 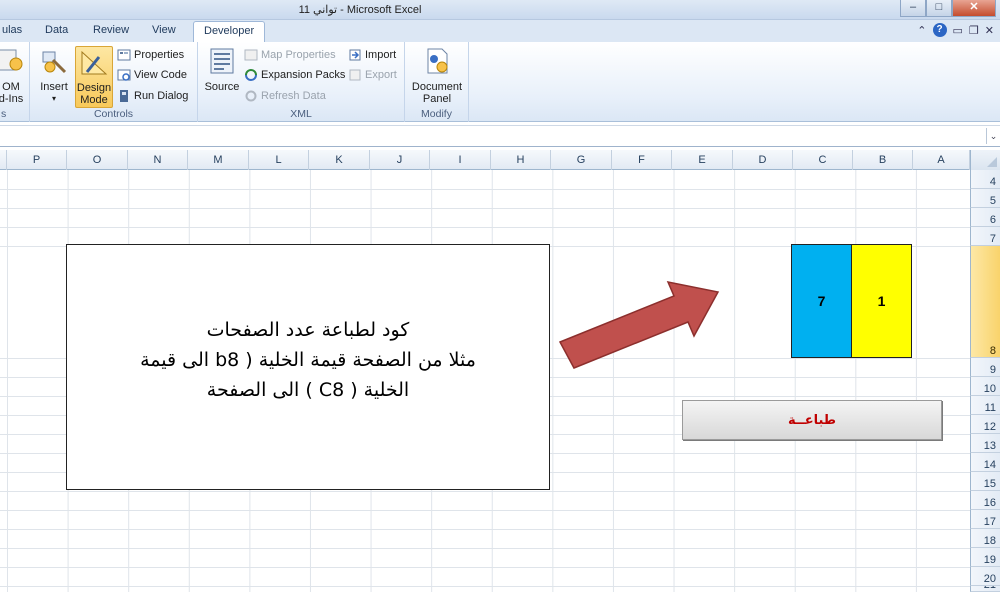 I want to click on source-button: Source, so click(x=222, y=69).